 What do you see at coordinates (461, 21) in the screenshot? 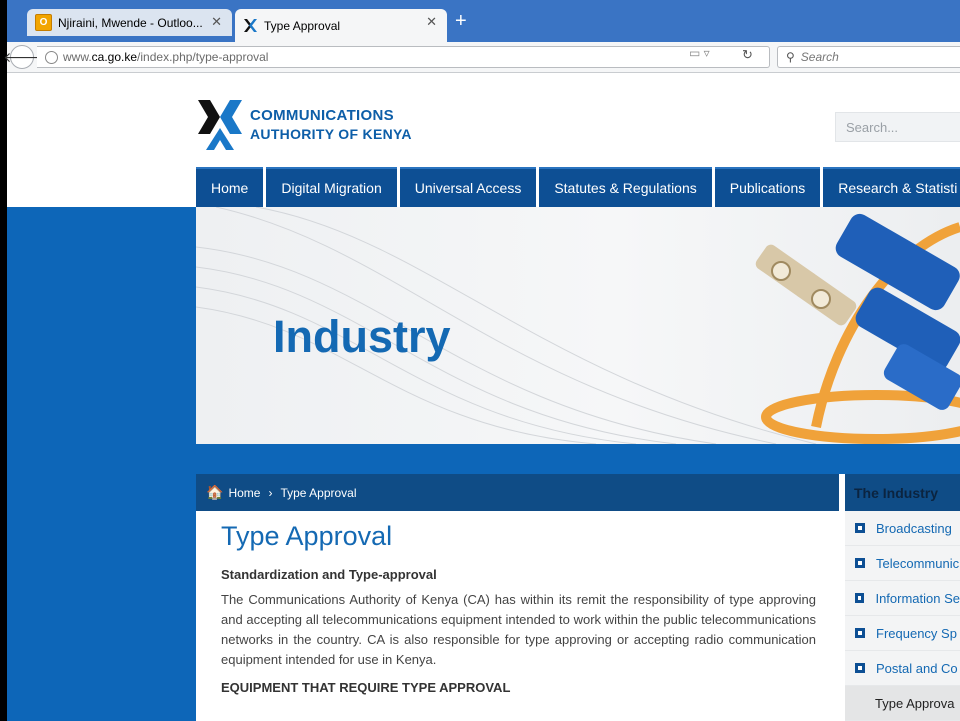
I see `new-tab-button: +` at bounding box center [461, 21].